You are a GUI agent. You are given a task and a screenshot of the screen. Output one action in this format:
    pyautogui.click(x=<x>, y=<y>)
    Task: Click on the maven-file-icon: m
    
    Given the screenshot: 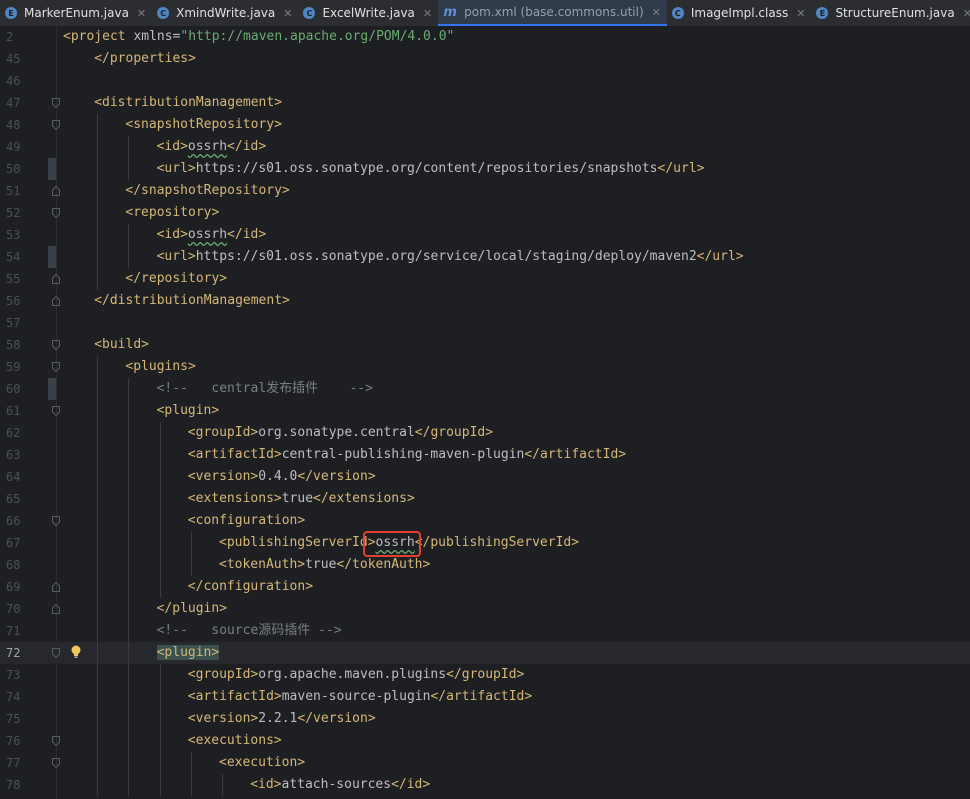 What is the action you would take?
    pyautogui.click(x=450, y=12)
    